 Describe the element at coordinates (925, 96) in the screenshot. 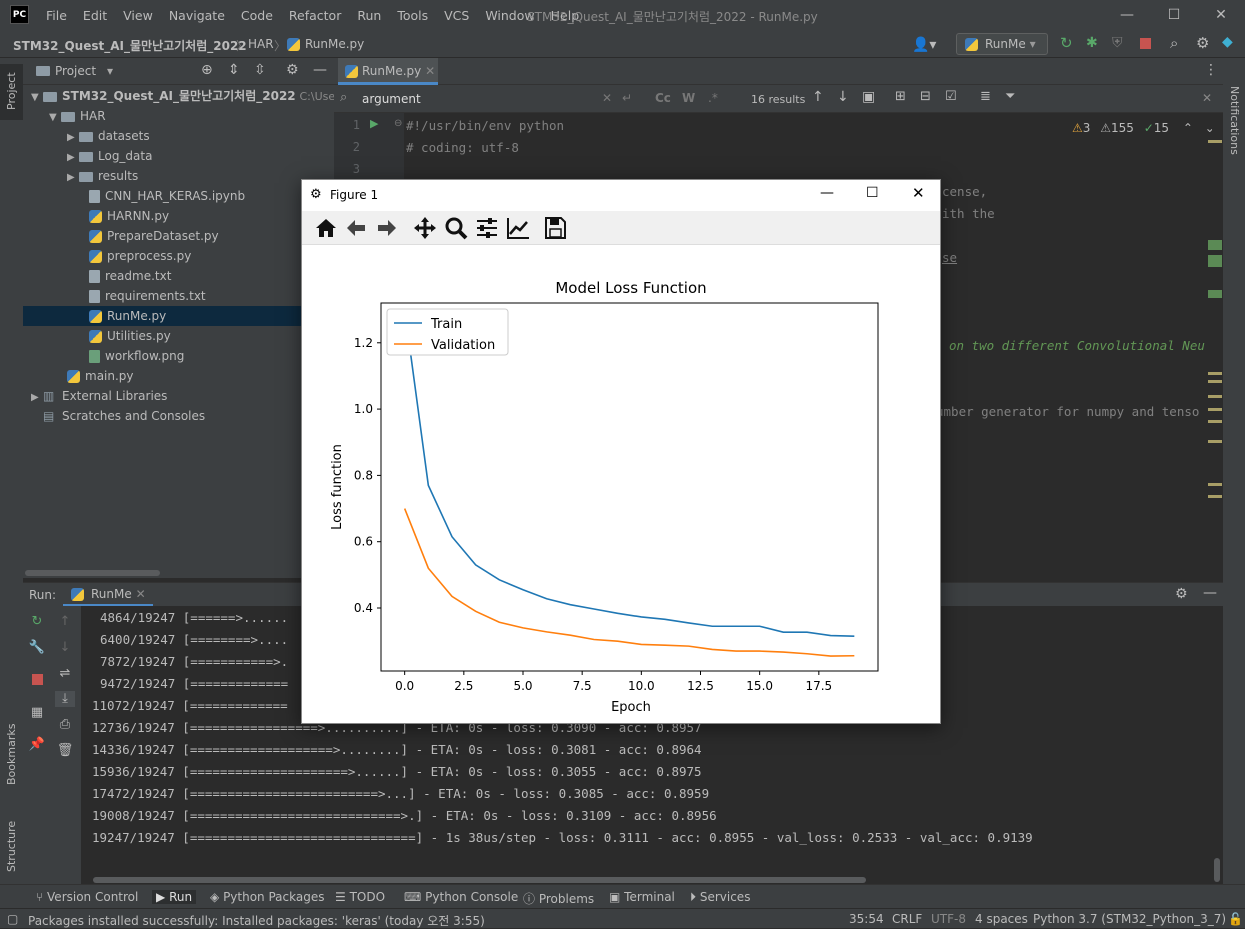

I see `remove-occurrence-icon: ⊟` at that location.